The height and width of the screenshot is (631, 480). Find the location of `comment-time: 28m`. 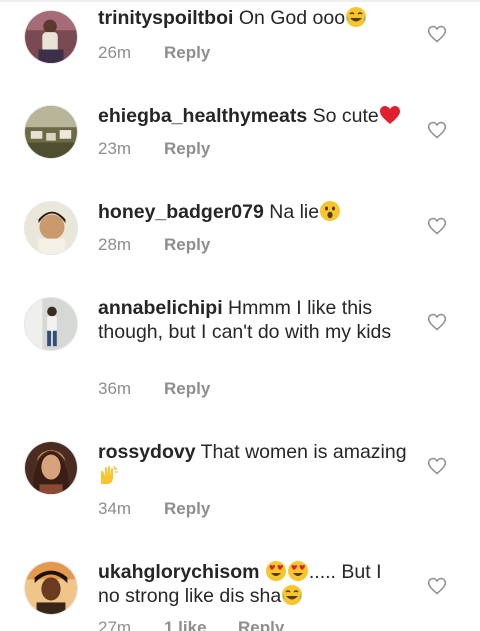

comment-time: 28m is located at coordinates (115, 244).